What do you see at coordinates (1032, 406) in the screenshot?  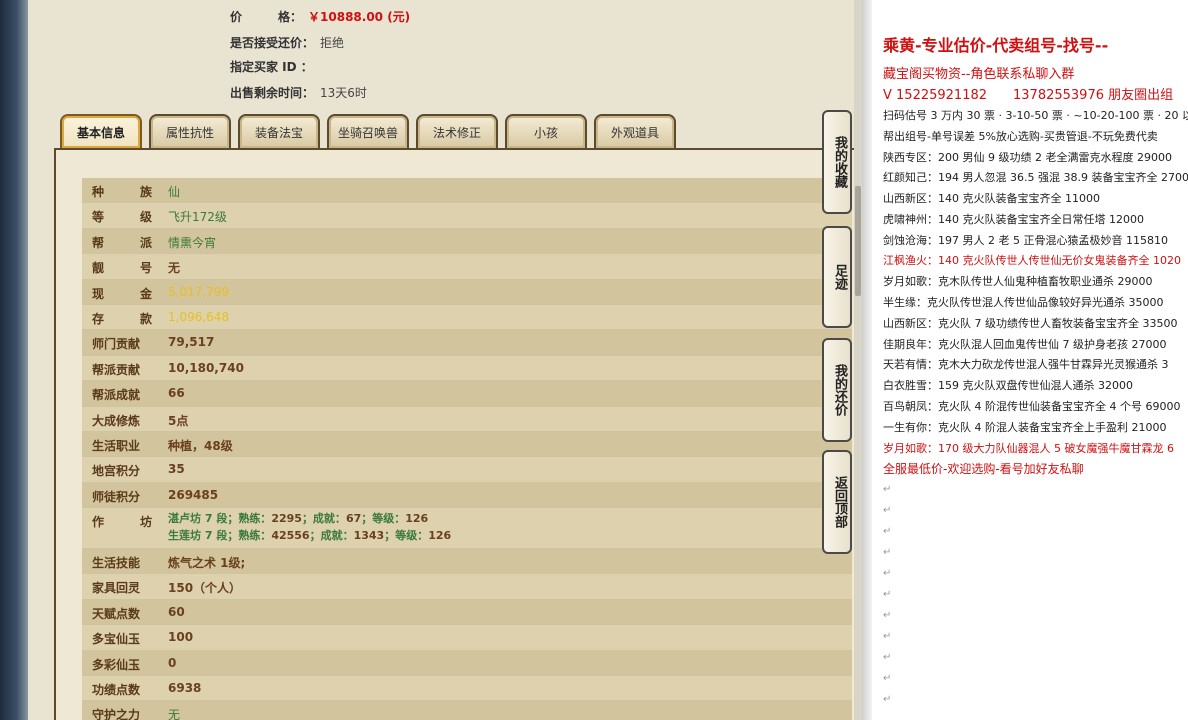 I see `doc-line: 百鸟朝凤：克火队 4 阶混传世仙装备宝宝齐全 4 个号 69000` at bounding box center [1032, 406].